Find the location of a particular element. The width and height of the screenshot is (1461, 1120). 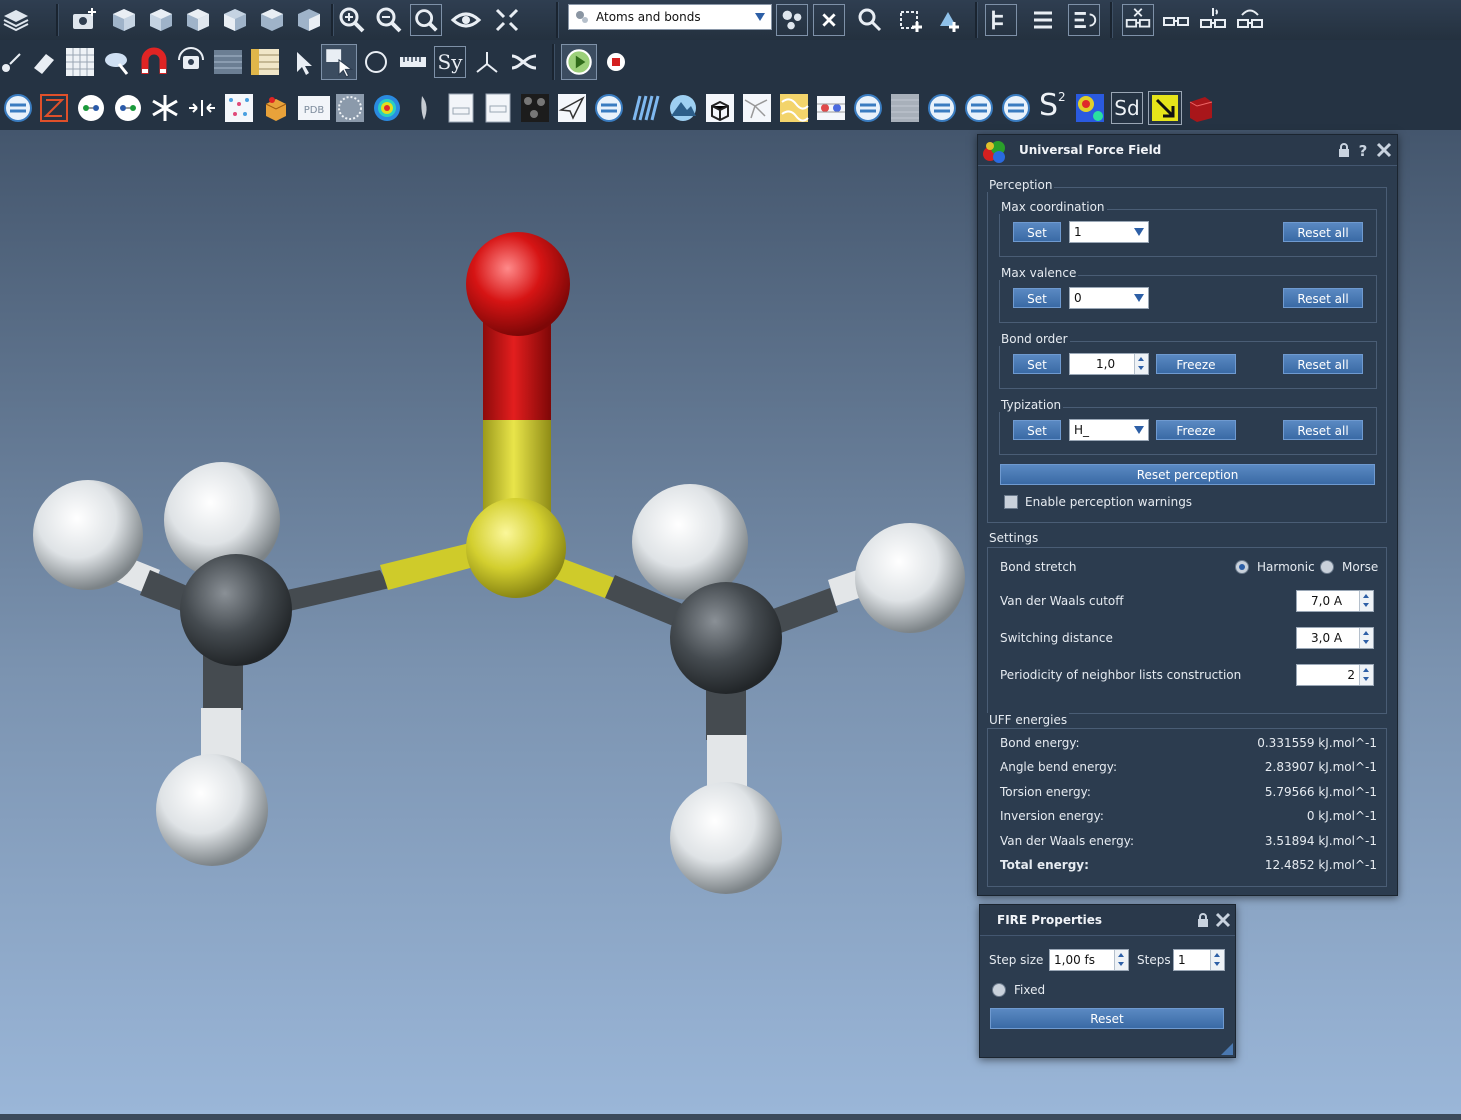

axes-icon is located at coordinates (487, 62).